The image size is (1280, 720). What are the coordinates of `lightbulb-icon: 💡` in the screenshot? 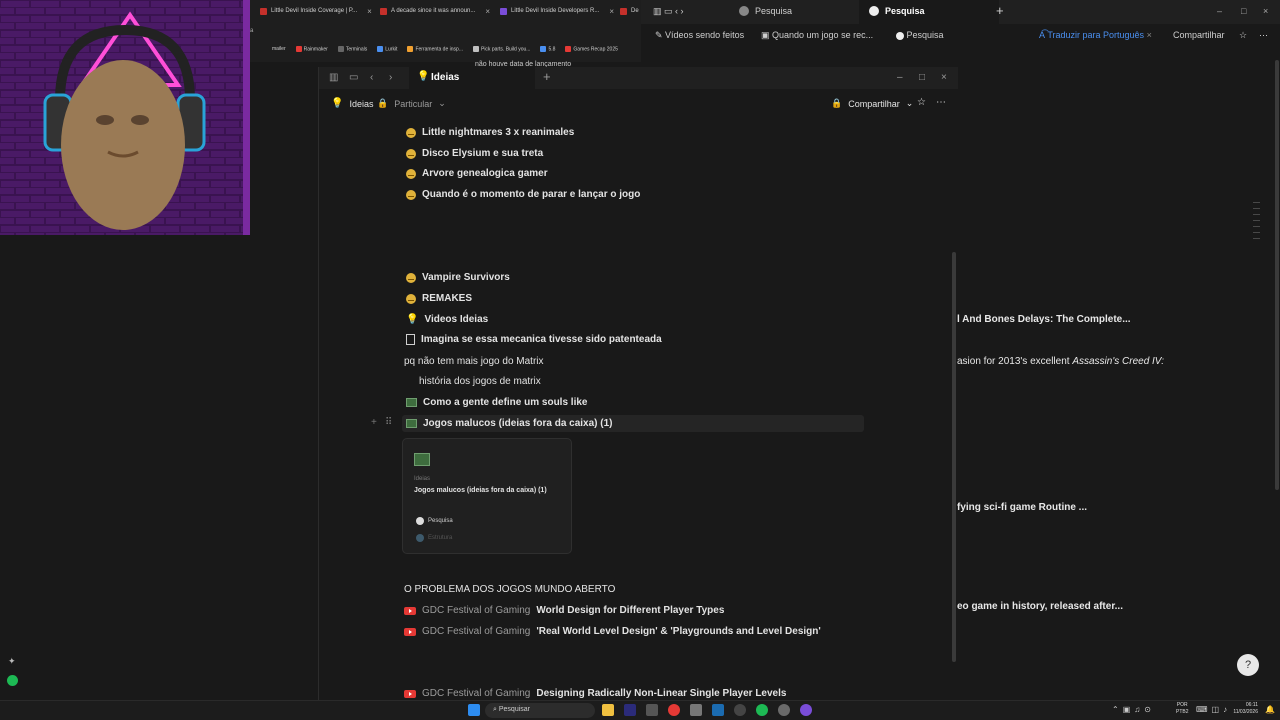 It's located at (423, 76).